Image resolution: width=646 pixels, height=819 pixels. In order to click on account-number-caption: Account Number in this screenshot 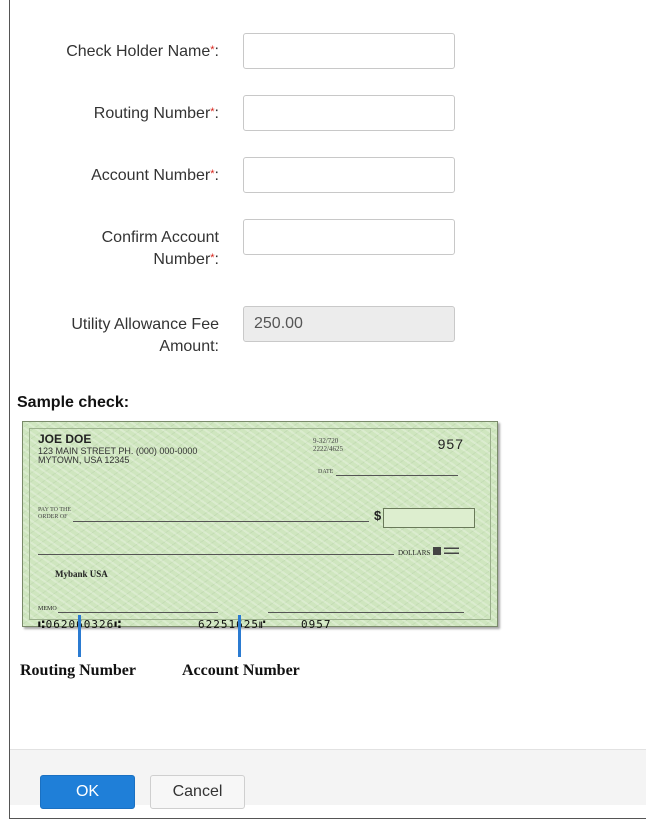, I will do `click(241, 670)`.